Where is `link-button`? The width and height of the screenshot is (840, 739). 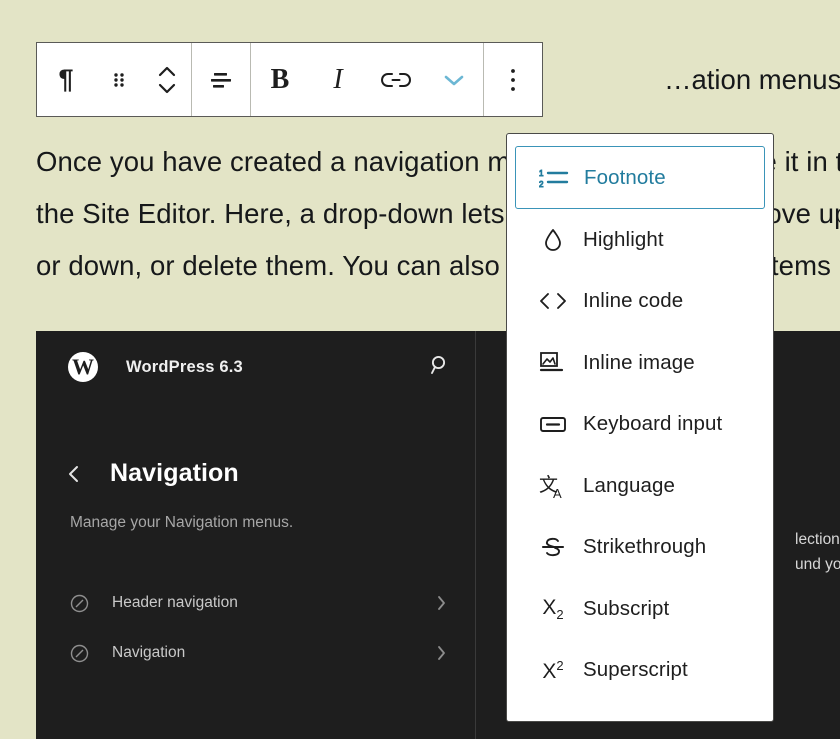
link-button is located at coordinates (396, 79).